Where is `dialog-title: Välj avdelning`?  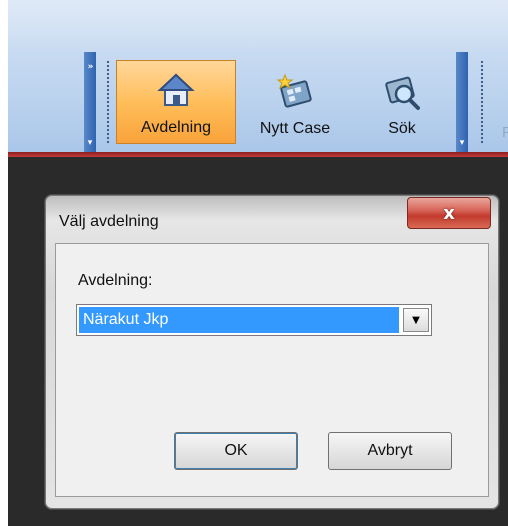 dialog-title: Välj avdelning is located at coordinates (109, 221).